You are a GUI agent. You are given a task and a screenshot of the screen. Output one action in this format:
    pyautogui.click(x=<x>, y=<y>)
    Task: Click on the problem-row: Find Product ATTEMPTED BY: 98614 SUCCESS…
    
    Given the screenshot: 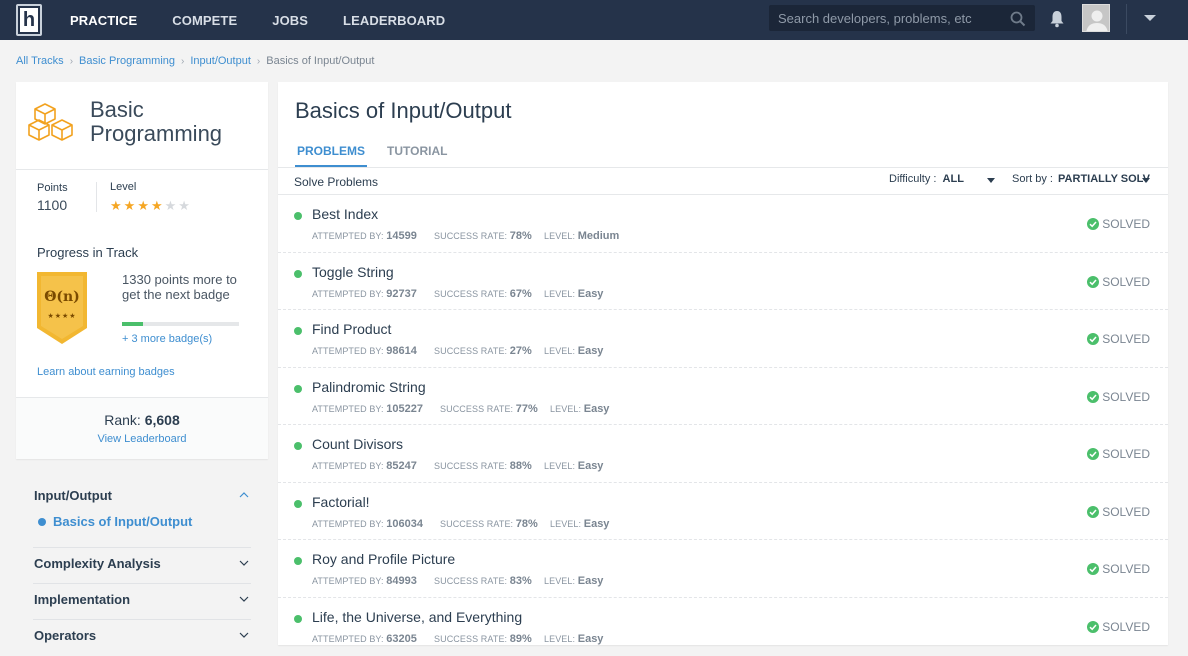 What is the action you would take?
    pyautogui.click(x=723, y=339)
    